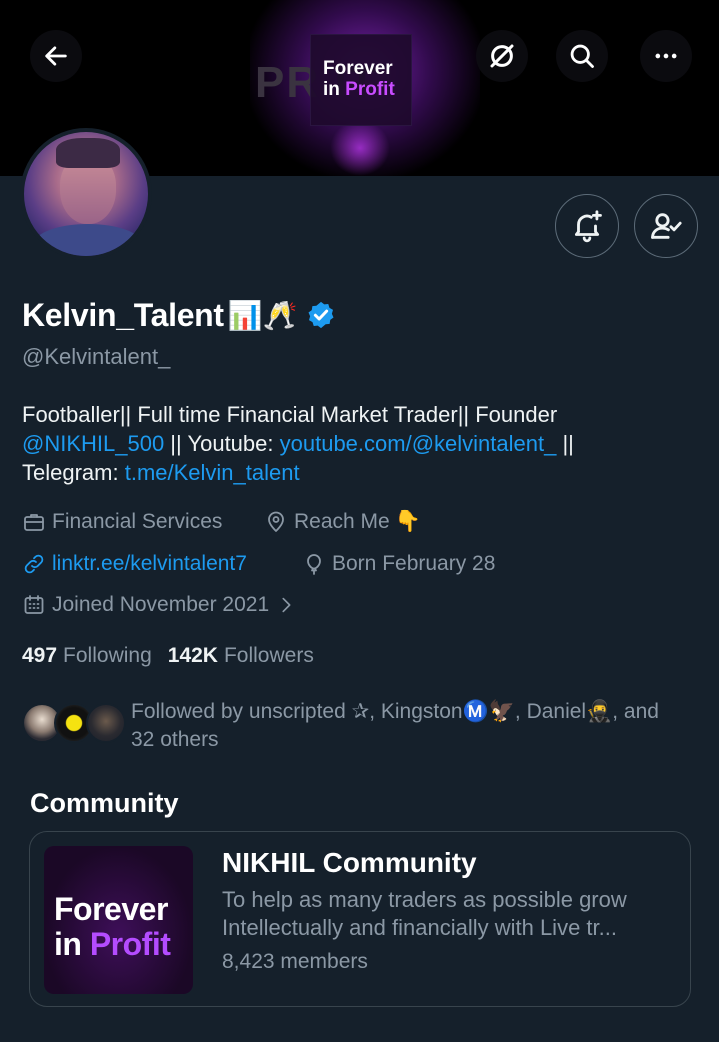  I want to click on profile-joined: Joined November 2021, so click(162, 605).